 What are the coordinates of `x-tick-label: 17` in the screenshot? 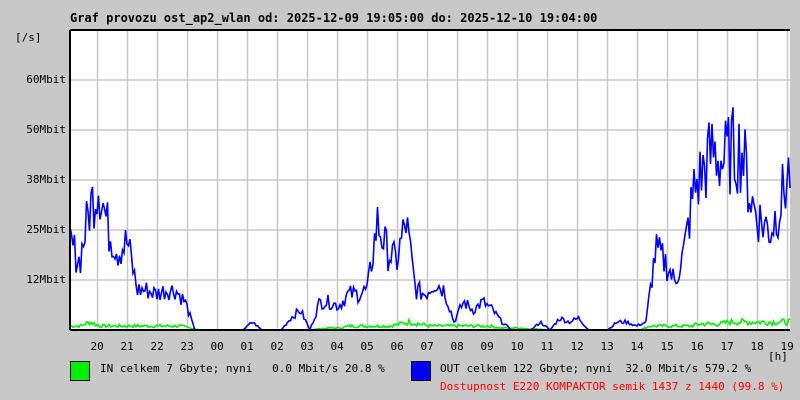 It's located at (727, 346).